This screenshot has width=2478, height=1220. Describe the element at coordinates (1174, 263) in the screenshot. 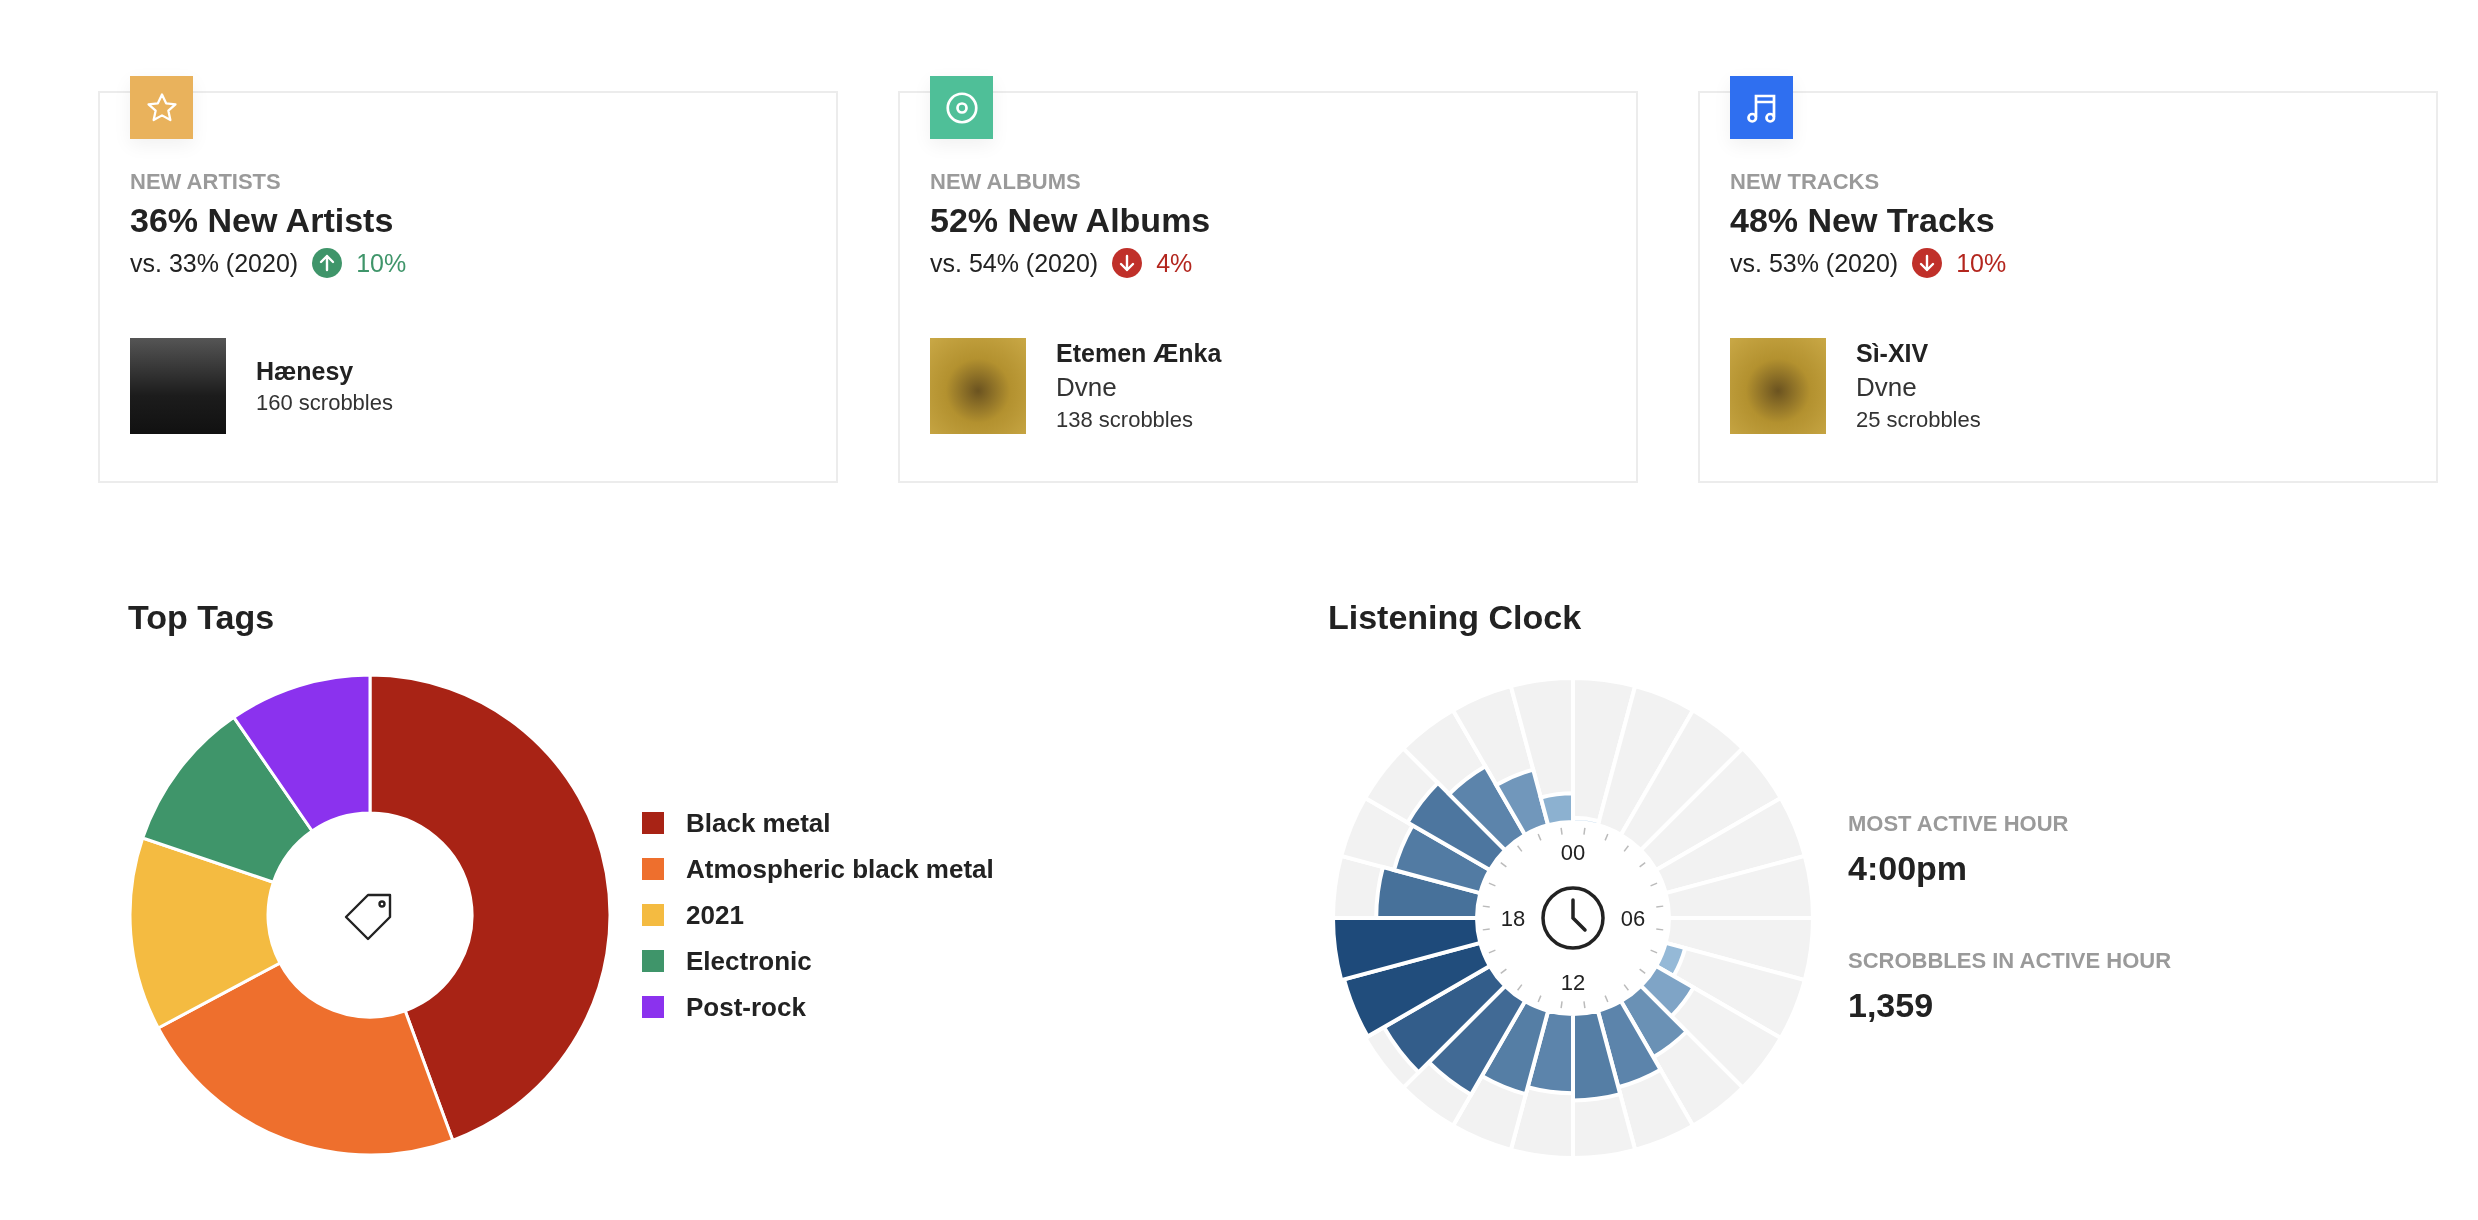

I see `change-value: 4%` at that location.